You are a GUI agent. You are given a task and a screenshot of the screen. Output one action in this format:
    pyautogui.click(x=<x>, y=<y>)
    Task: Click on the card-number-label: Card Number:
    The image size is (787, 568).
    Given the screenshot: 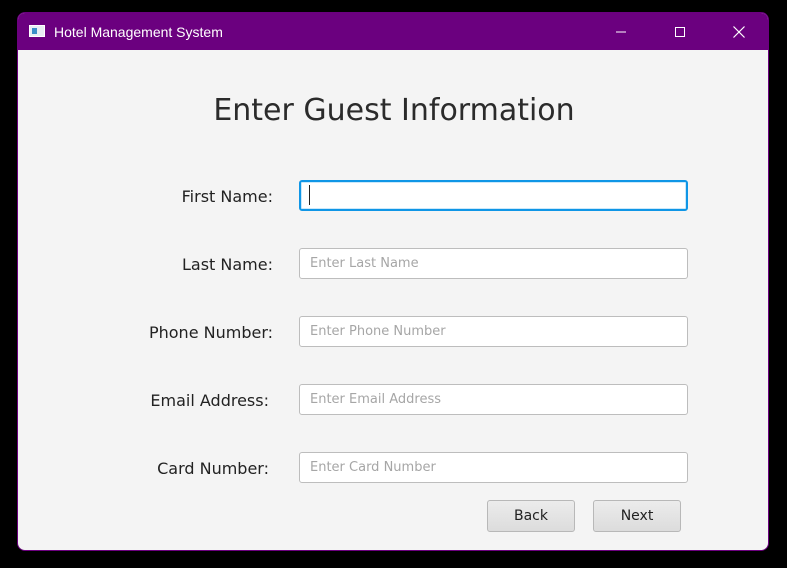 What is the action you would take?
    pyautogui.click(x=213, y=468)
    